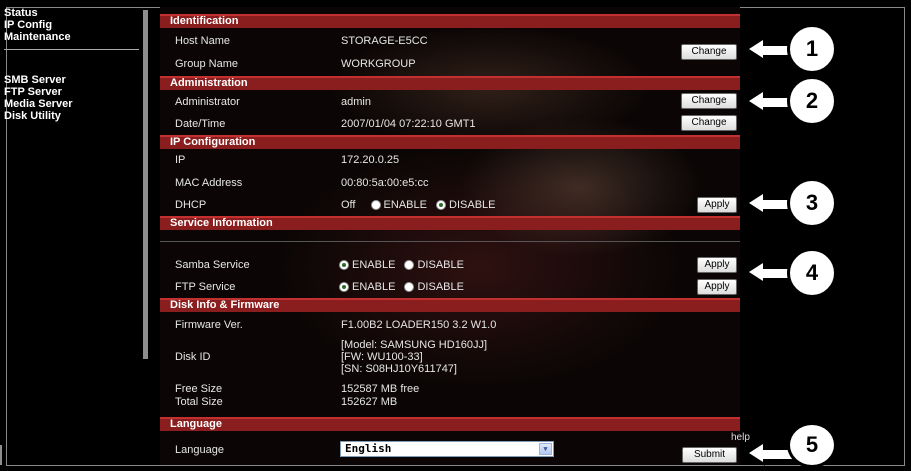 This screenshot has width=911, height=471. What do you see at coordinates (209, 183) in the screenshot?
I see `mac-label: MAC Address` at bounding box center [209, 183].